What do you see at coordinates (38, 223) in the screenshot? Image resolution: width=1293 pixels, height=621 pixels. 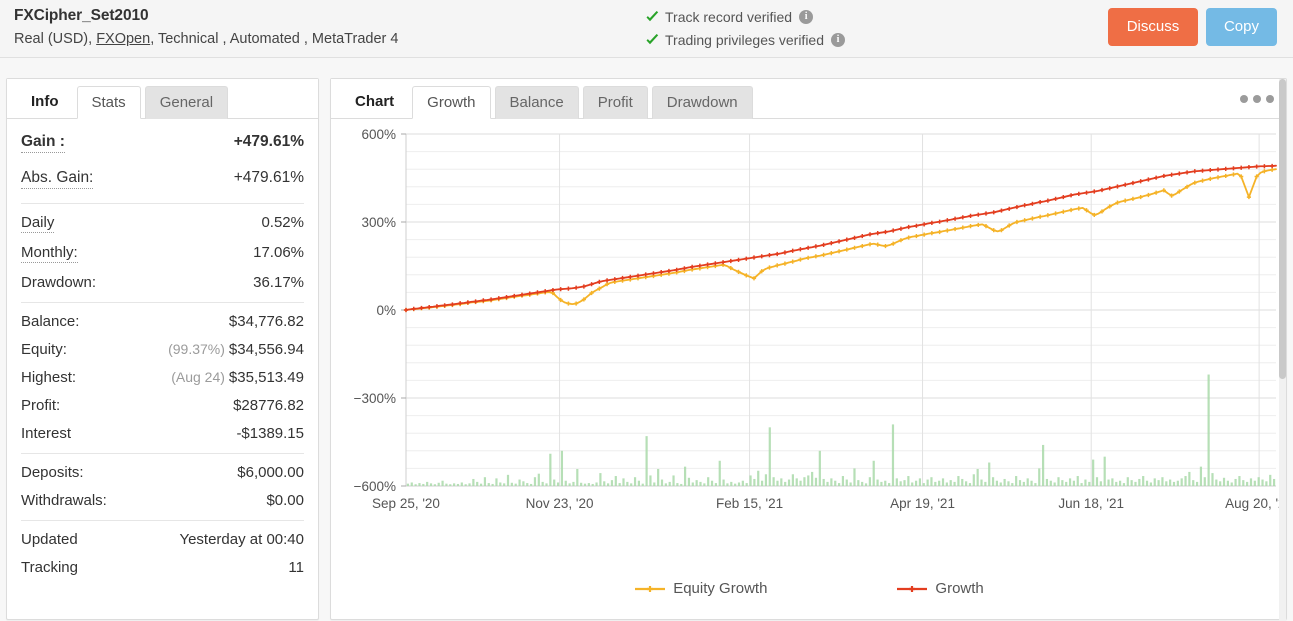 I see `stat-label: Daily` at bounding box center [38, 223].